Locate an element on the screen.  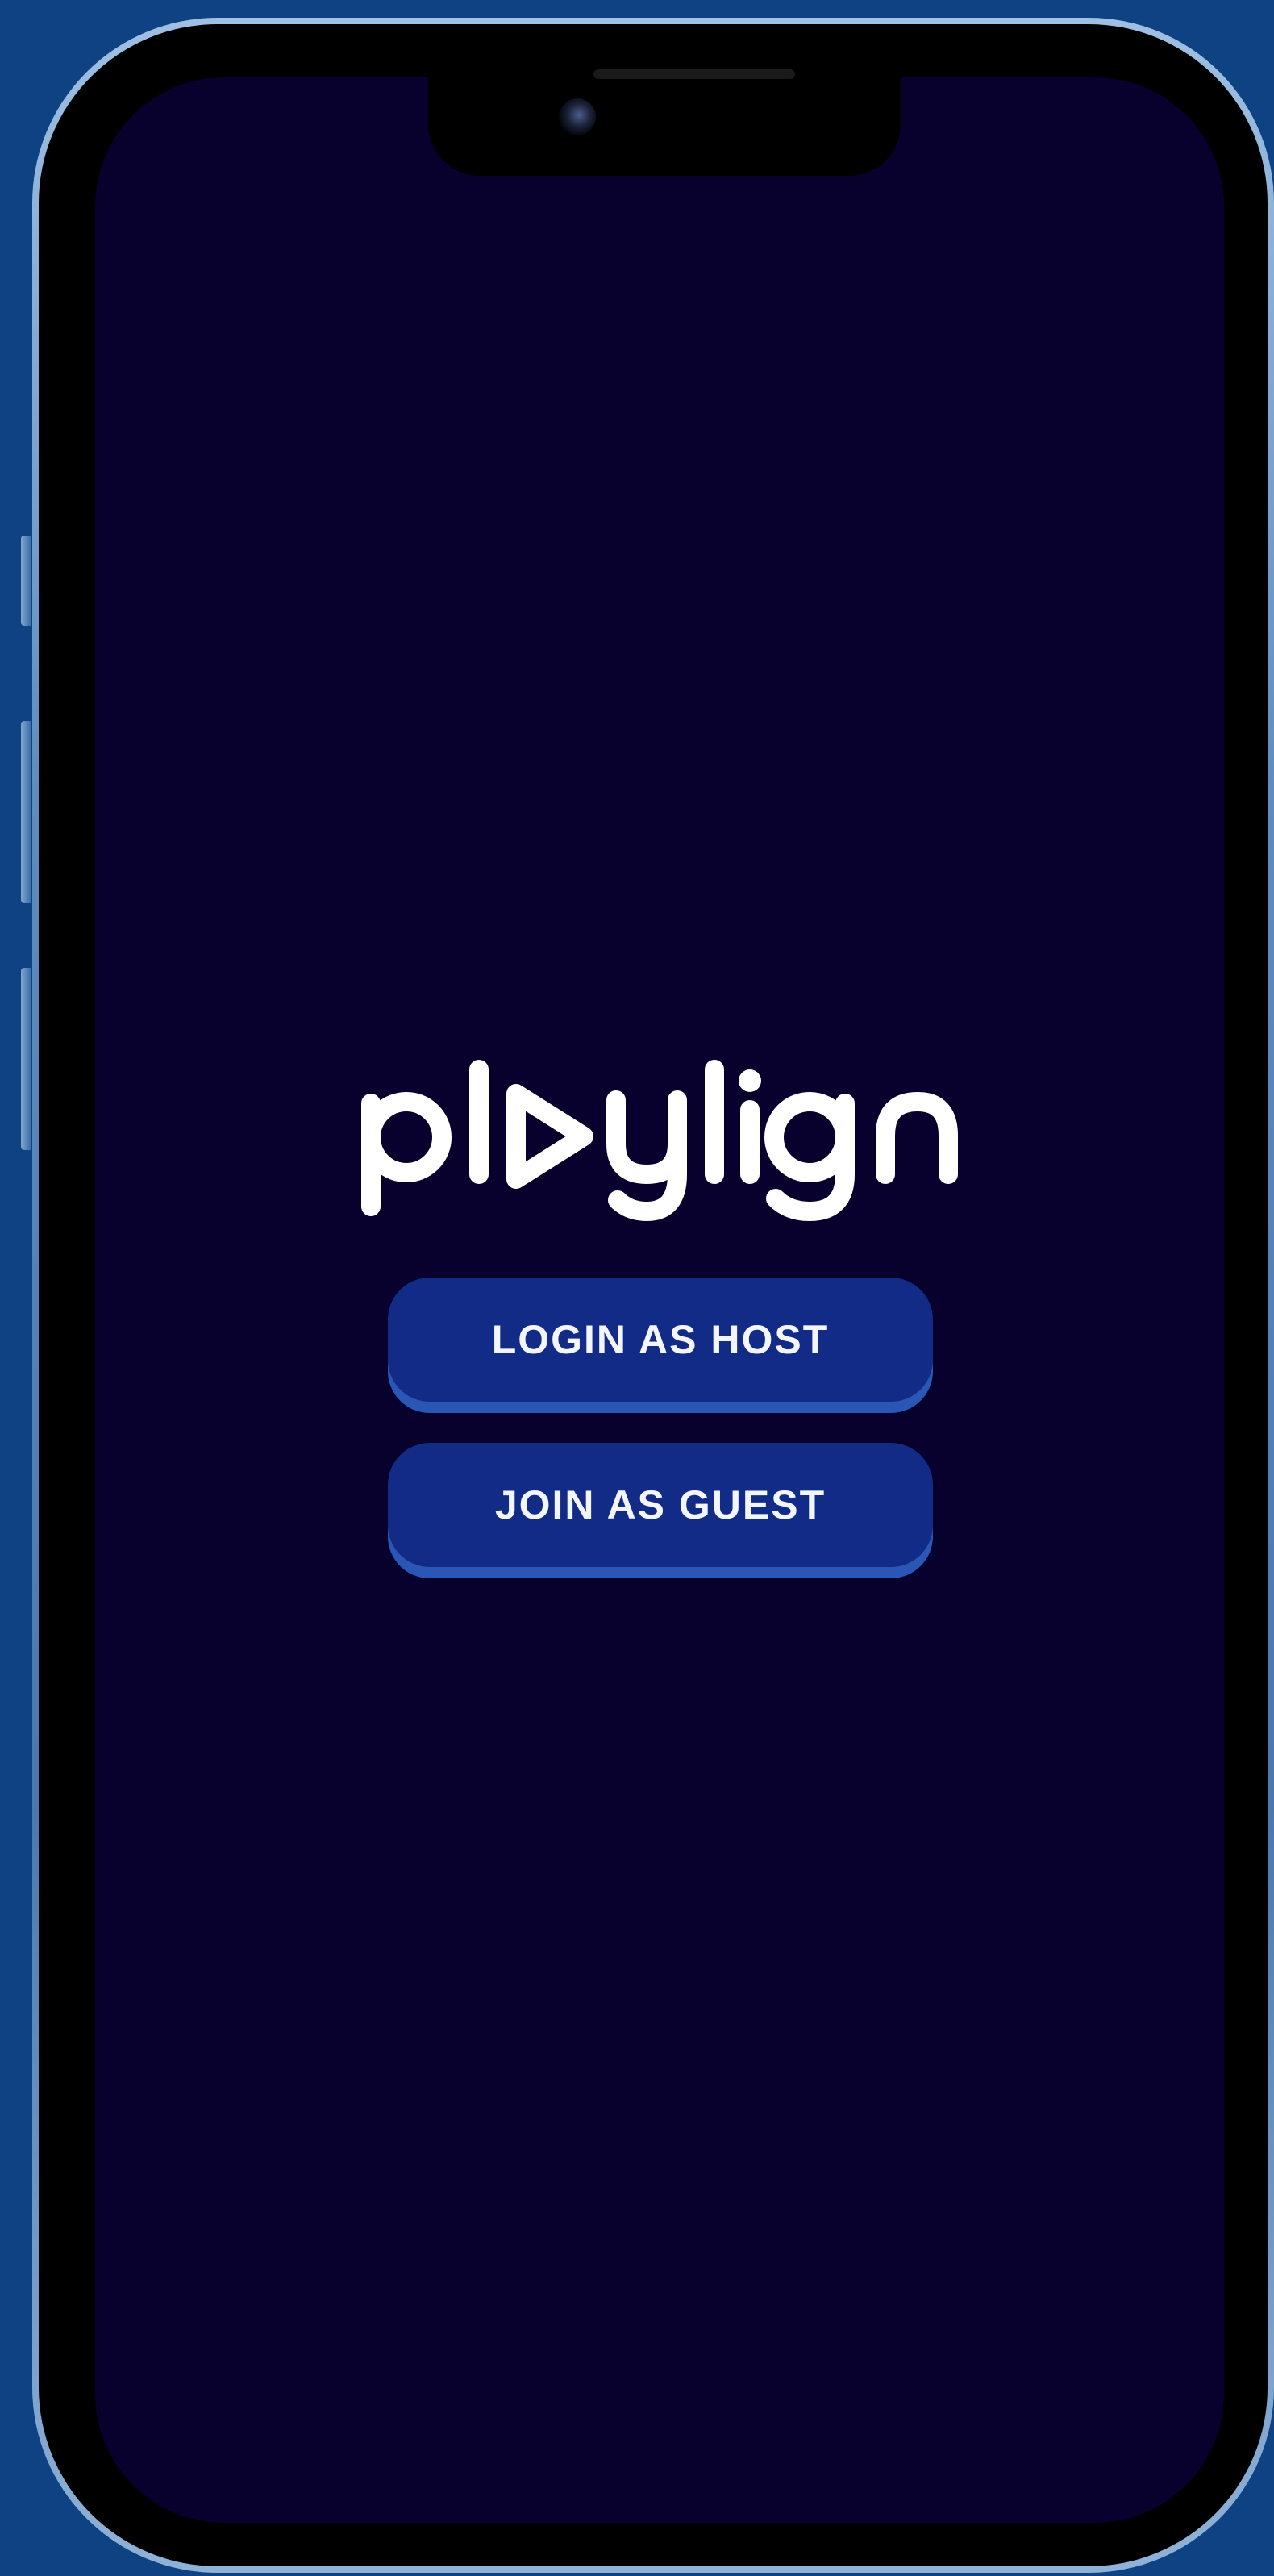
earpiece-speaker is located at coordinates (694, 74).